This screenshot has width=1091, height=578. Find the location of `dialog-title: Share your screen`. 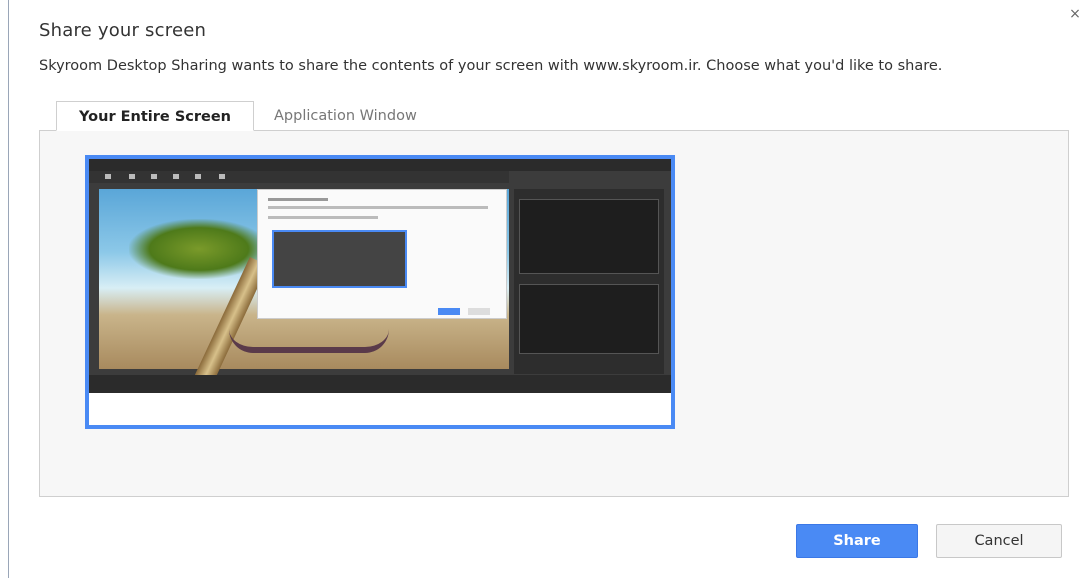

dialog-title: Share your screen is located at coordinates (123, 30).